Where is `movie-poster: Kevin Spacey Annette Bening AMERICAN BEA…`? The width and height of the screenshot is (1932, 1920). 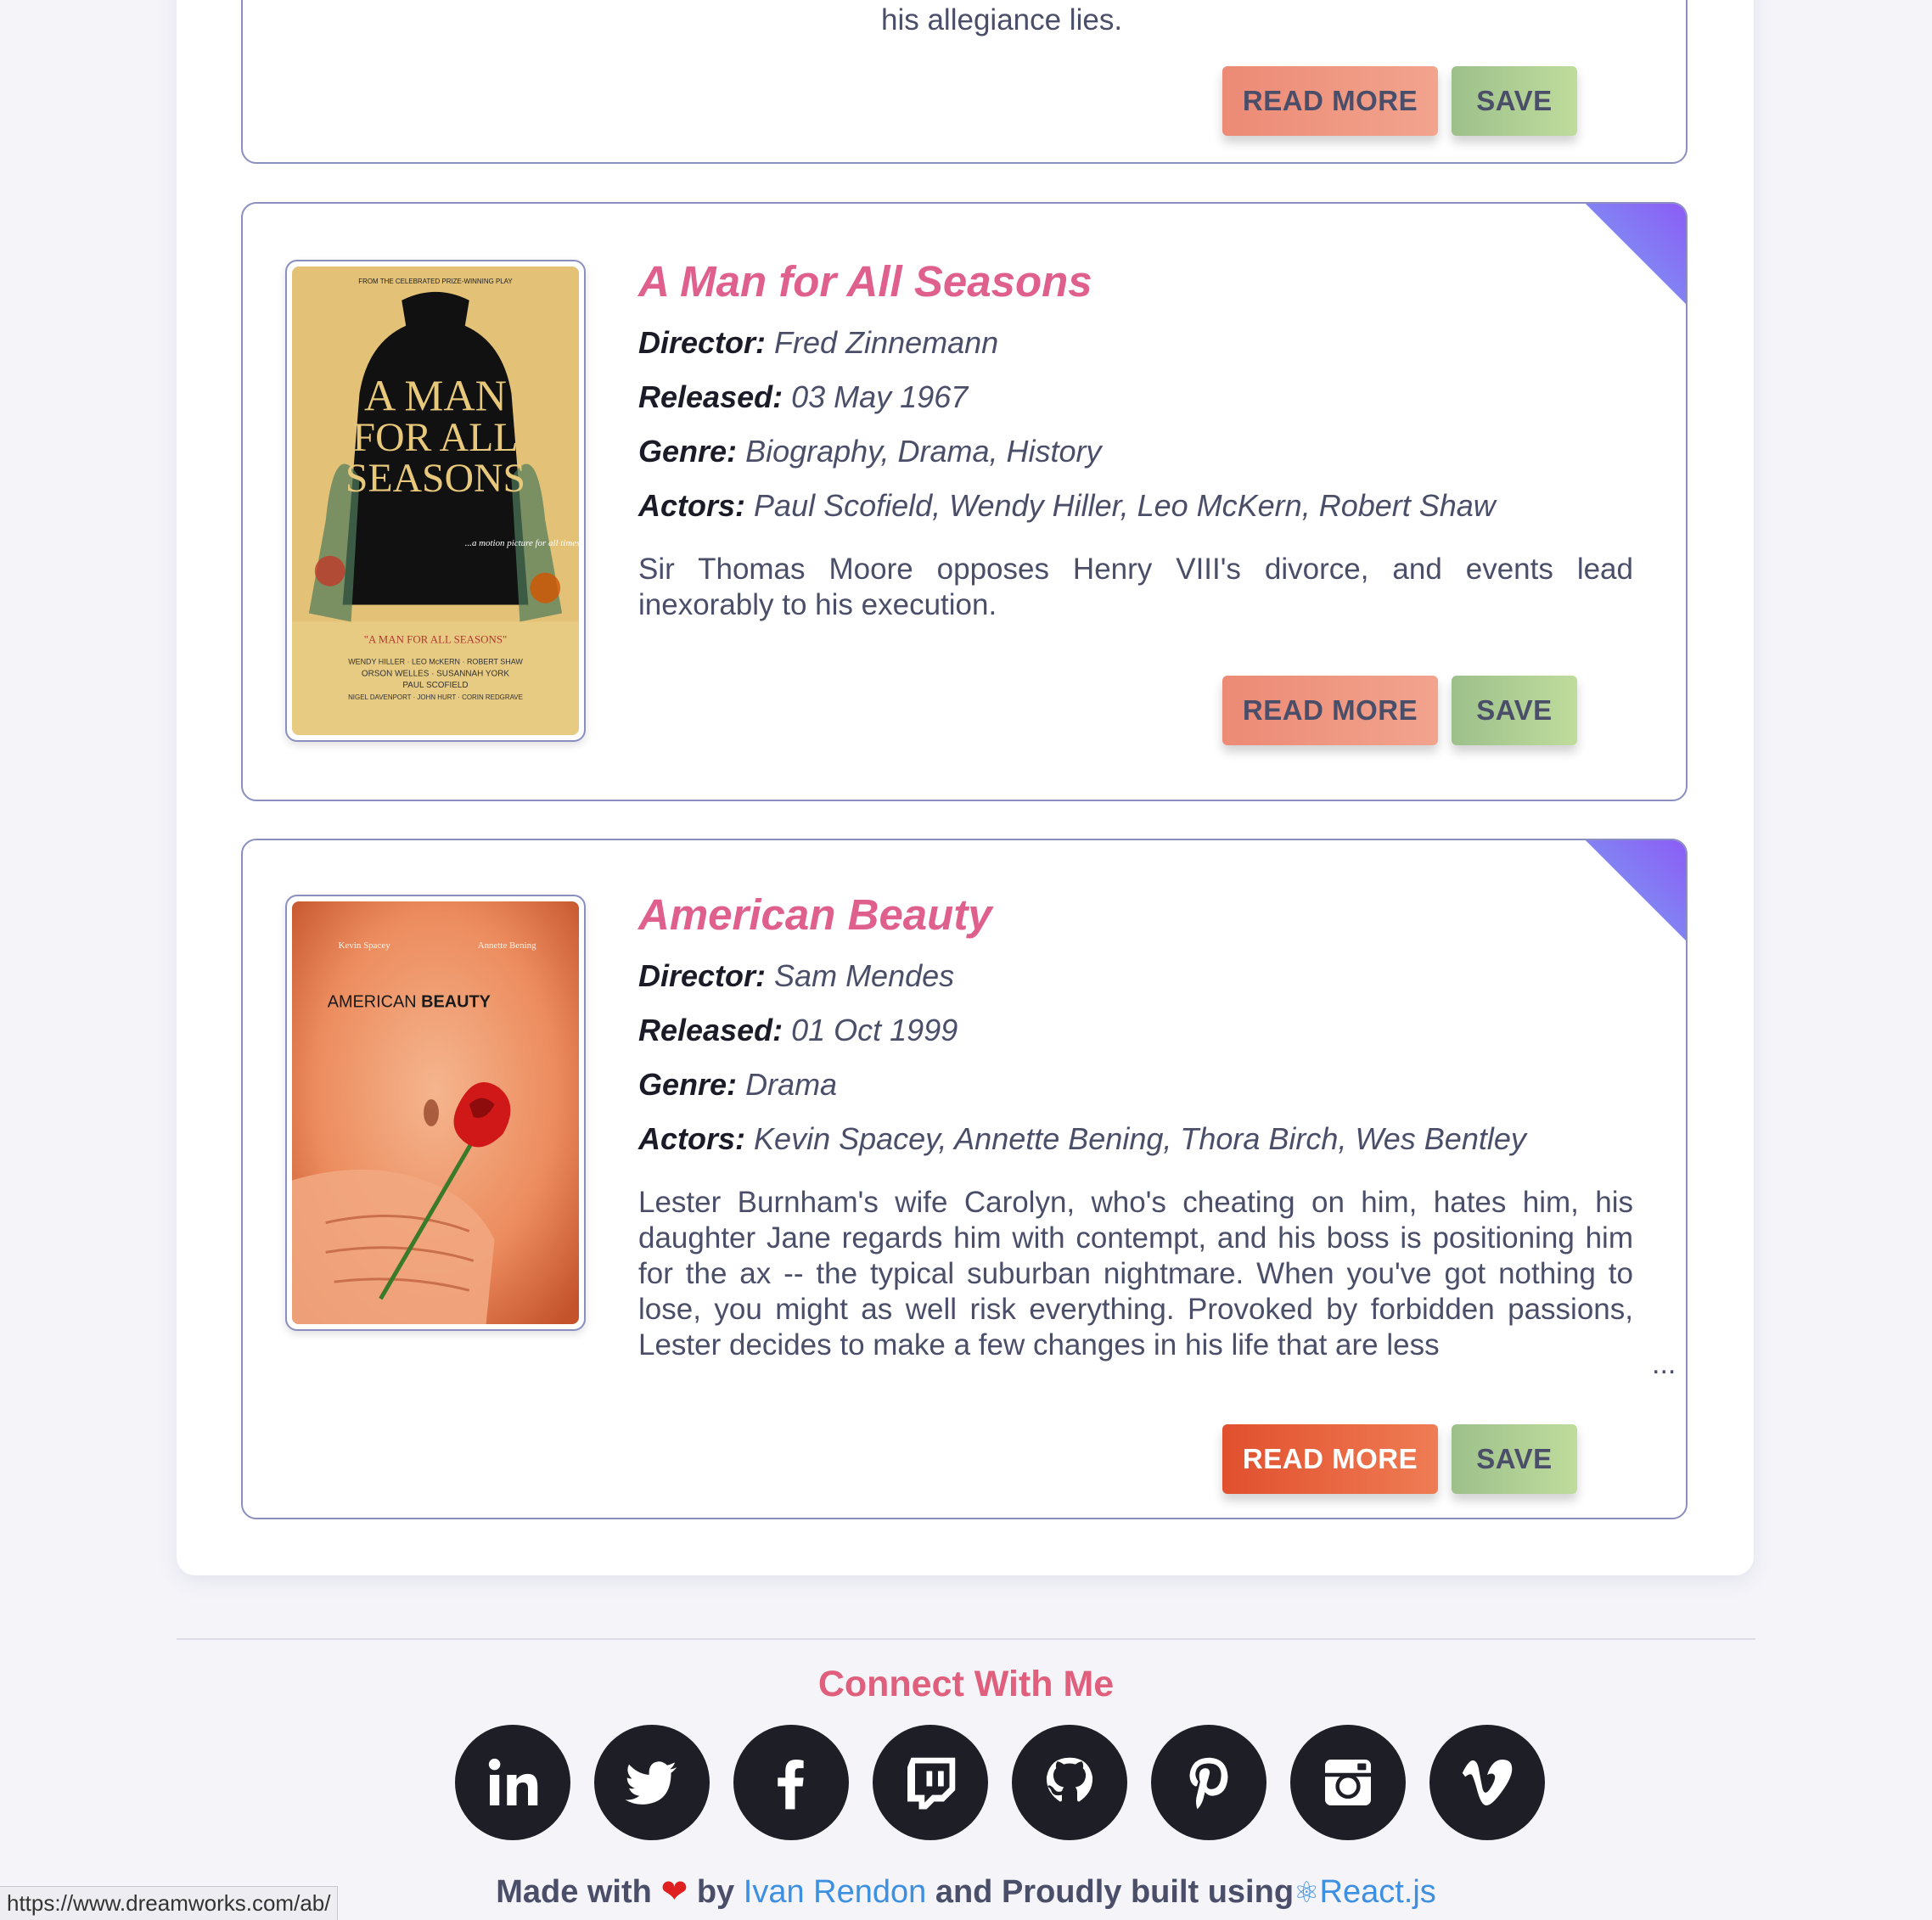
movie-poster: Kevin Spacey Annette Bening AMERICAN BEA… is located at coordinates (435, 1113).